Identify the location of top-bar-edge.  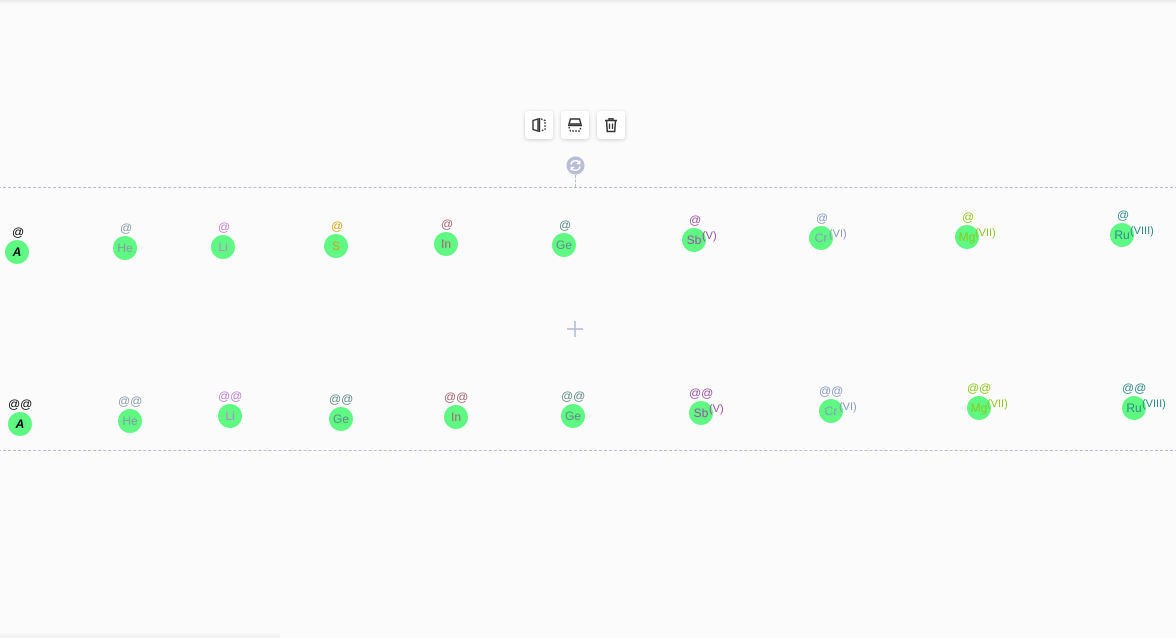
(588, 2).